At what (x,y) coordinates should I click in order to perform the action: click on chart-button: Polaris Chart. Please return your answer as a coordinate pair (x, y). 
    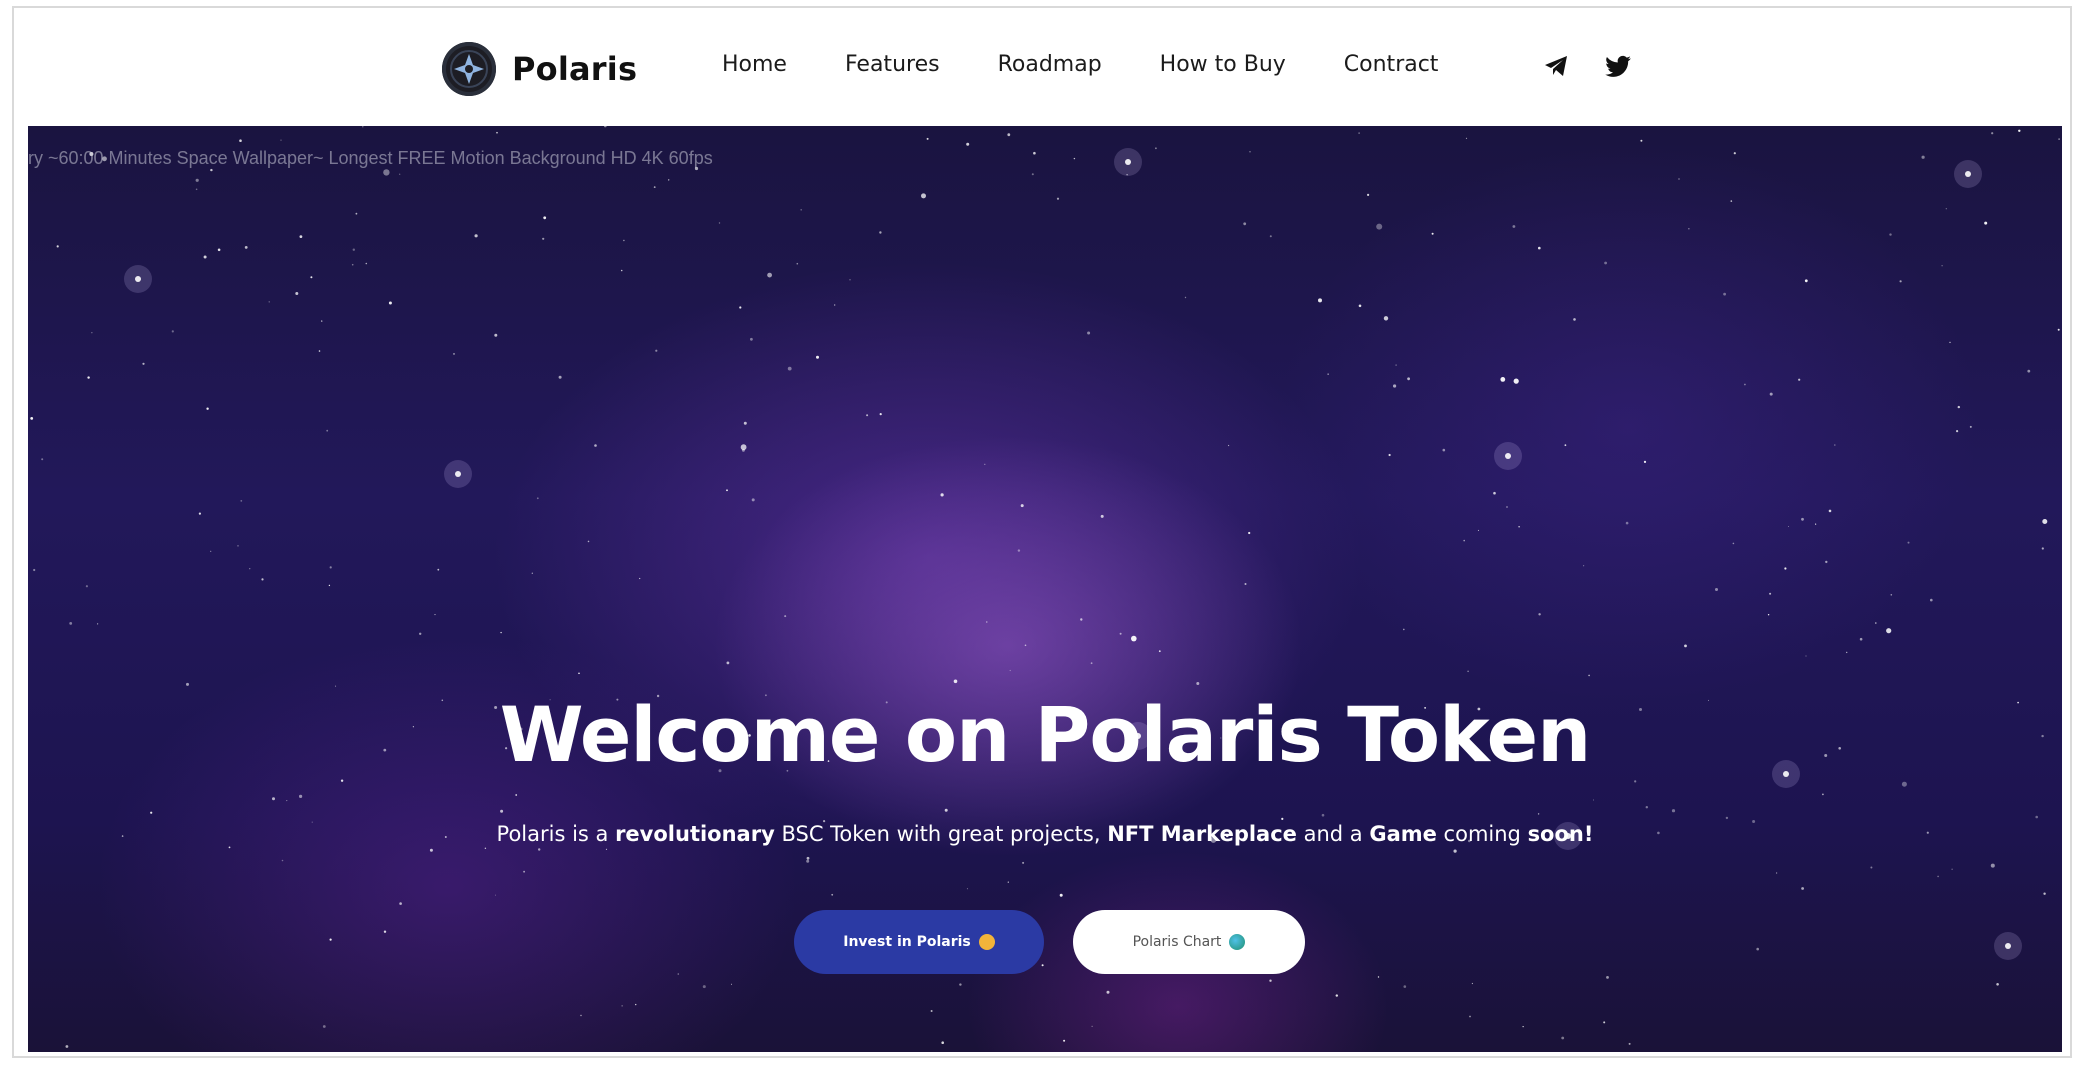
    Looking at the image, I should click on (1189, 942).